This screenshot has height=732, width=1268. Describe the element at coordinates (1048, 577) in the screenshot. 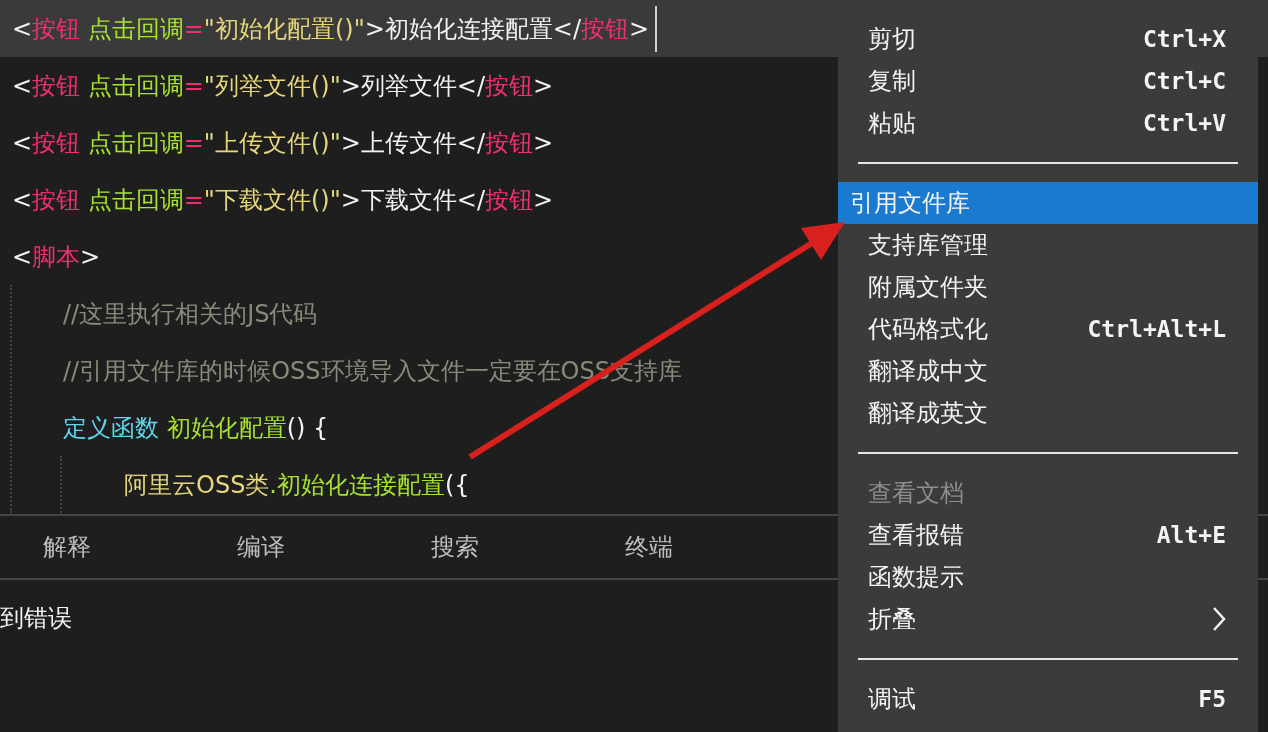

I see `menu-item: 函数提示` at that location.